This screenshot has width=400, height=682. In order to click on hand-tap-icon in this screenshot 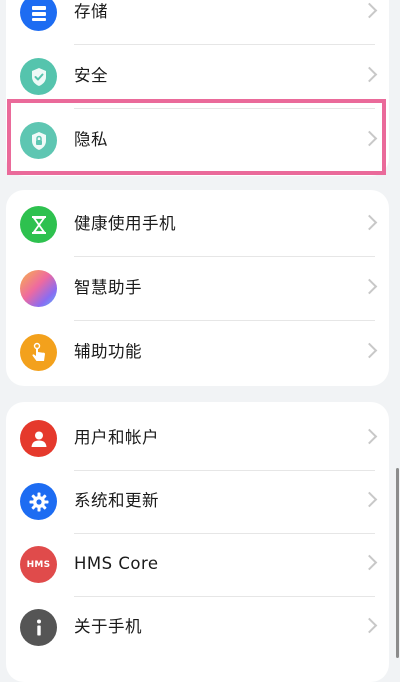, I will do `click(38, 352)`.